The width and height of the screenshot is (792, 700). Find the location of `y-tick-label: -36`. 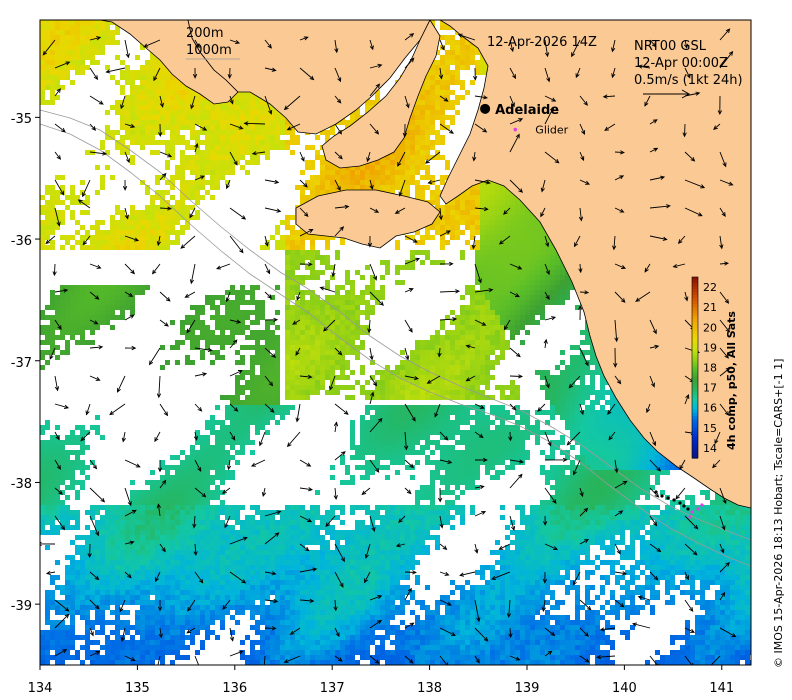

y-tick-label: -36 is located at coordinates (21, 241).